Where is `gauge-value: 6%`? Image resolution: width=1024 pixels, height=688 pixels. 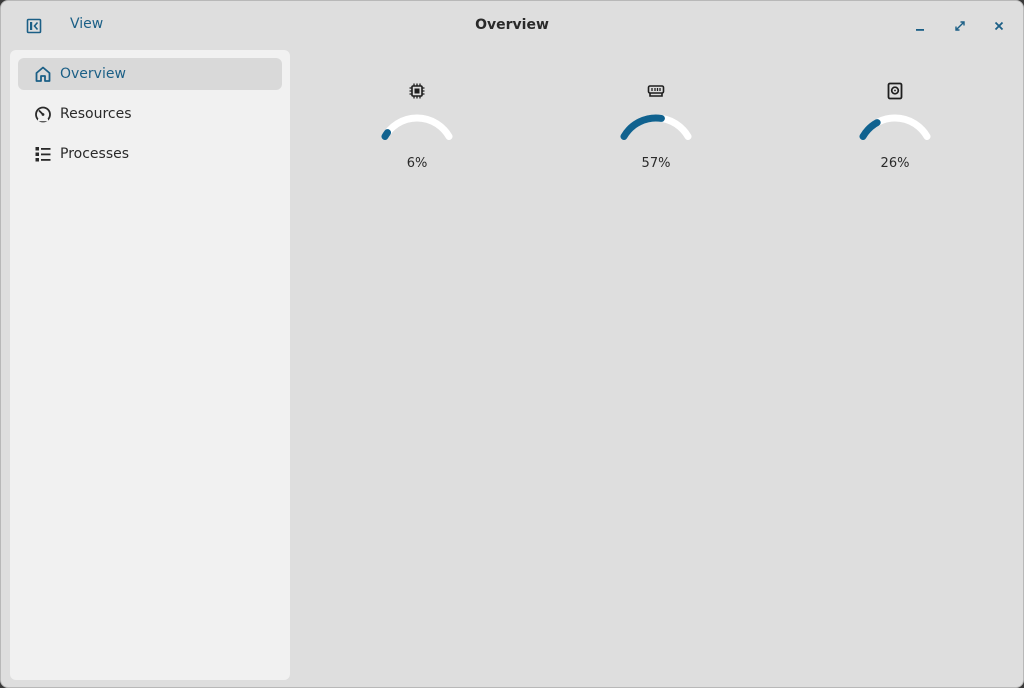
gauge-value: 6% is located at coordinates (417, 163).